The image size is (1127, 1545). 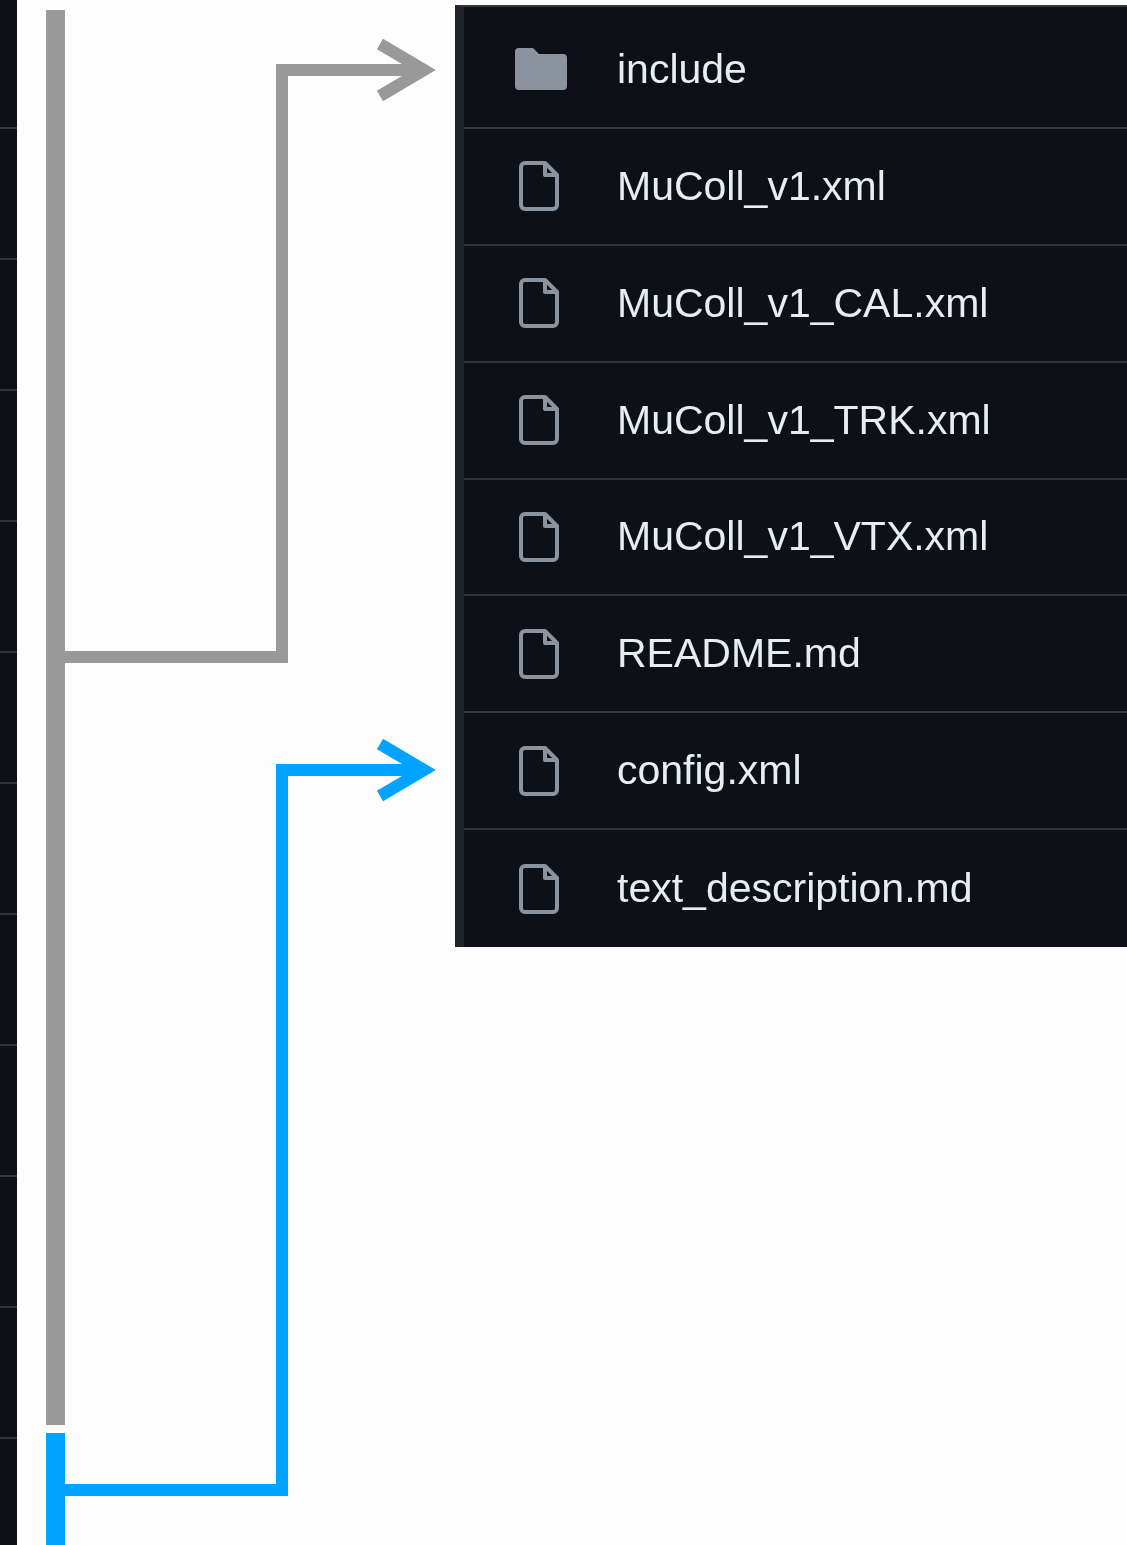 What do you see at coordinates (739, 654) in the screenshot?
I see `file-name: README.md` at bounding box center [739, 654].